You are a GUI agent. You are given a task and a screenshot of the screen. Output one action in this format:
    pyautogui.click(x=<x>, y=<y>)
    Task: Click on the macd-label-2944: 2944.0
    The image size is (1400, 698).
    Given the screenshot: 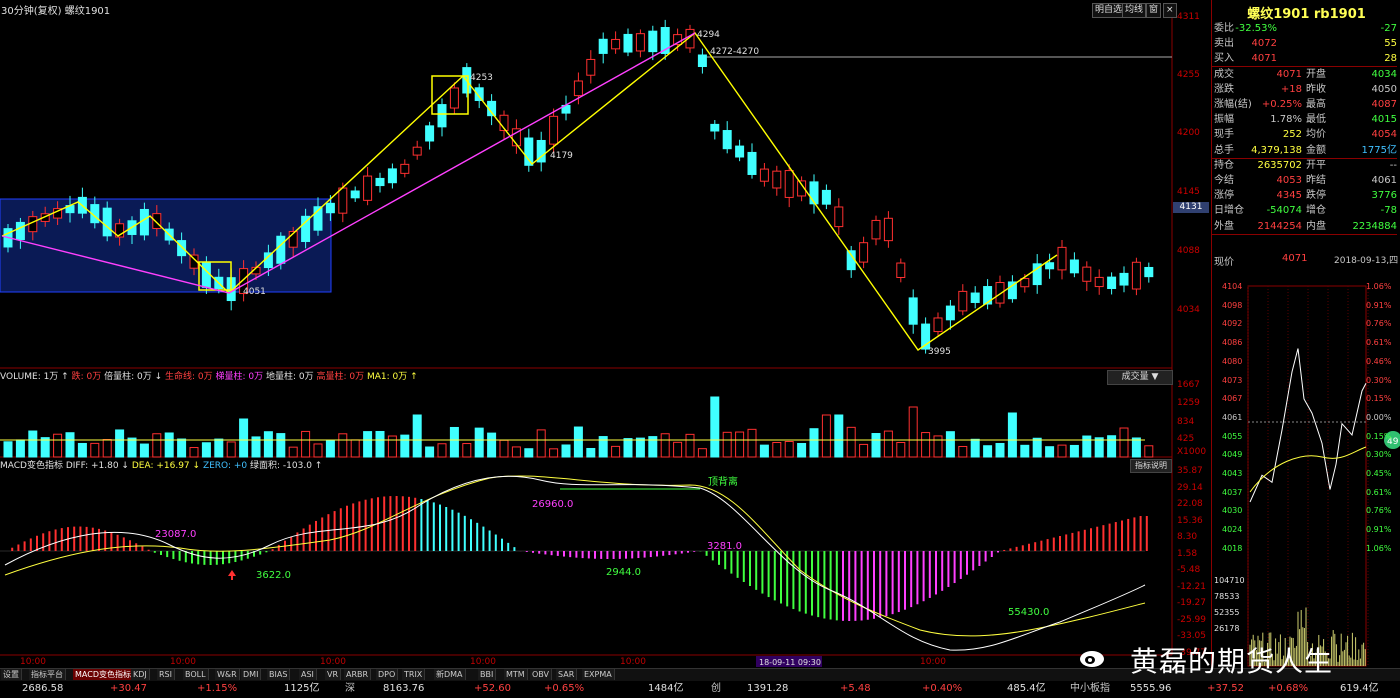 What is the action you would take?
    pyautogui.click(x=623, y=572)
    